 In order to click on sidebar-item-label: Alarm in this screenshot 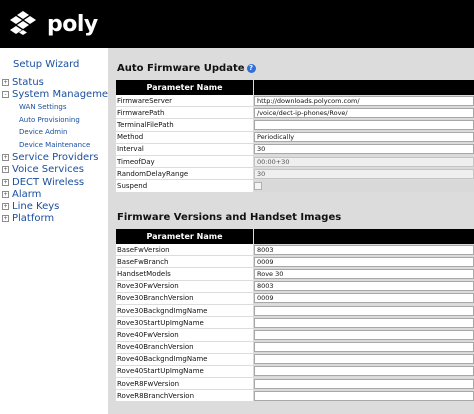, I will do `click(27, 194)`.